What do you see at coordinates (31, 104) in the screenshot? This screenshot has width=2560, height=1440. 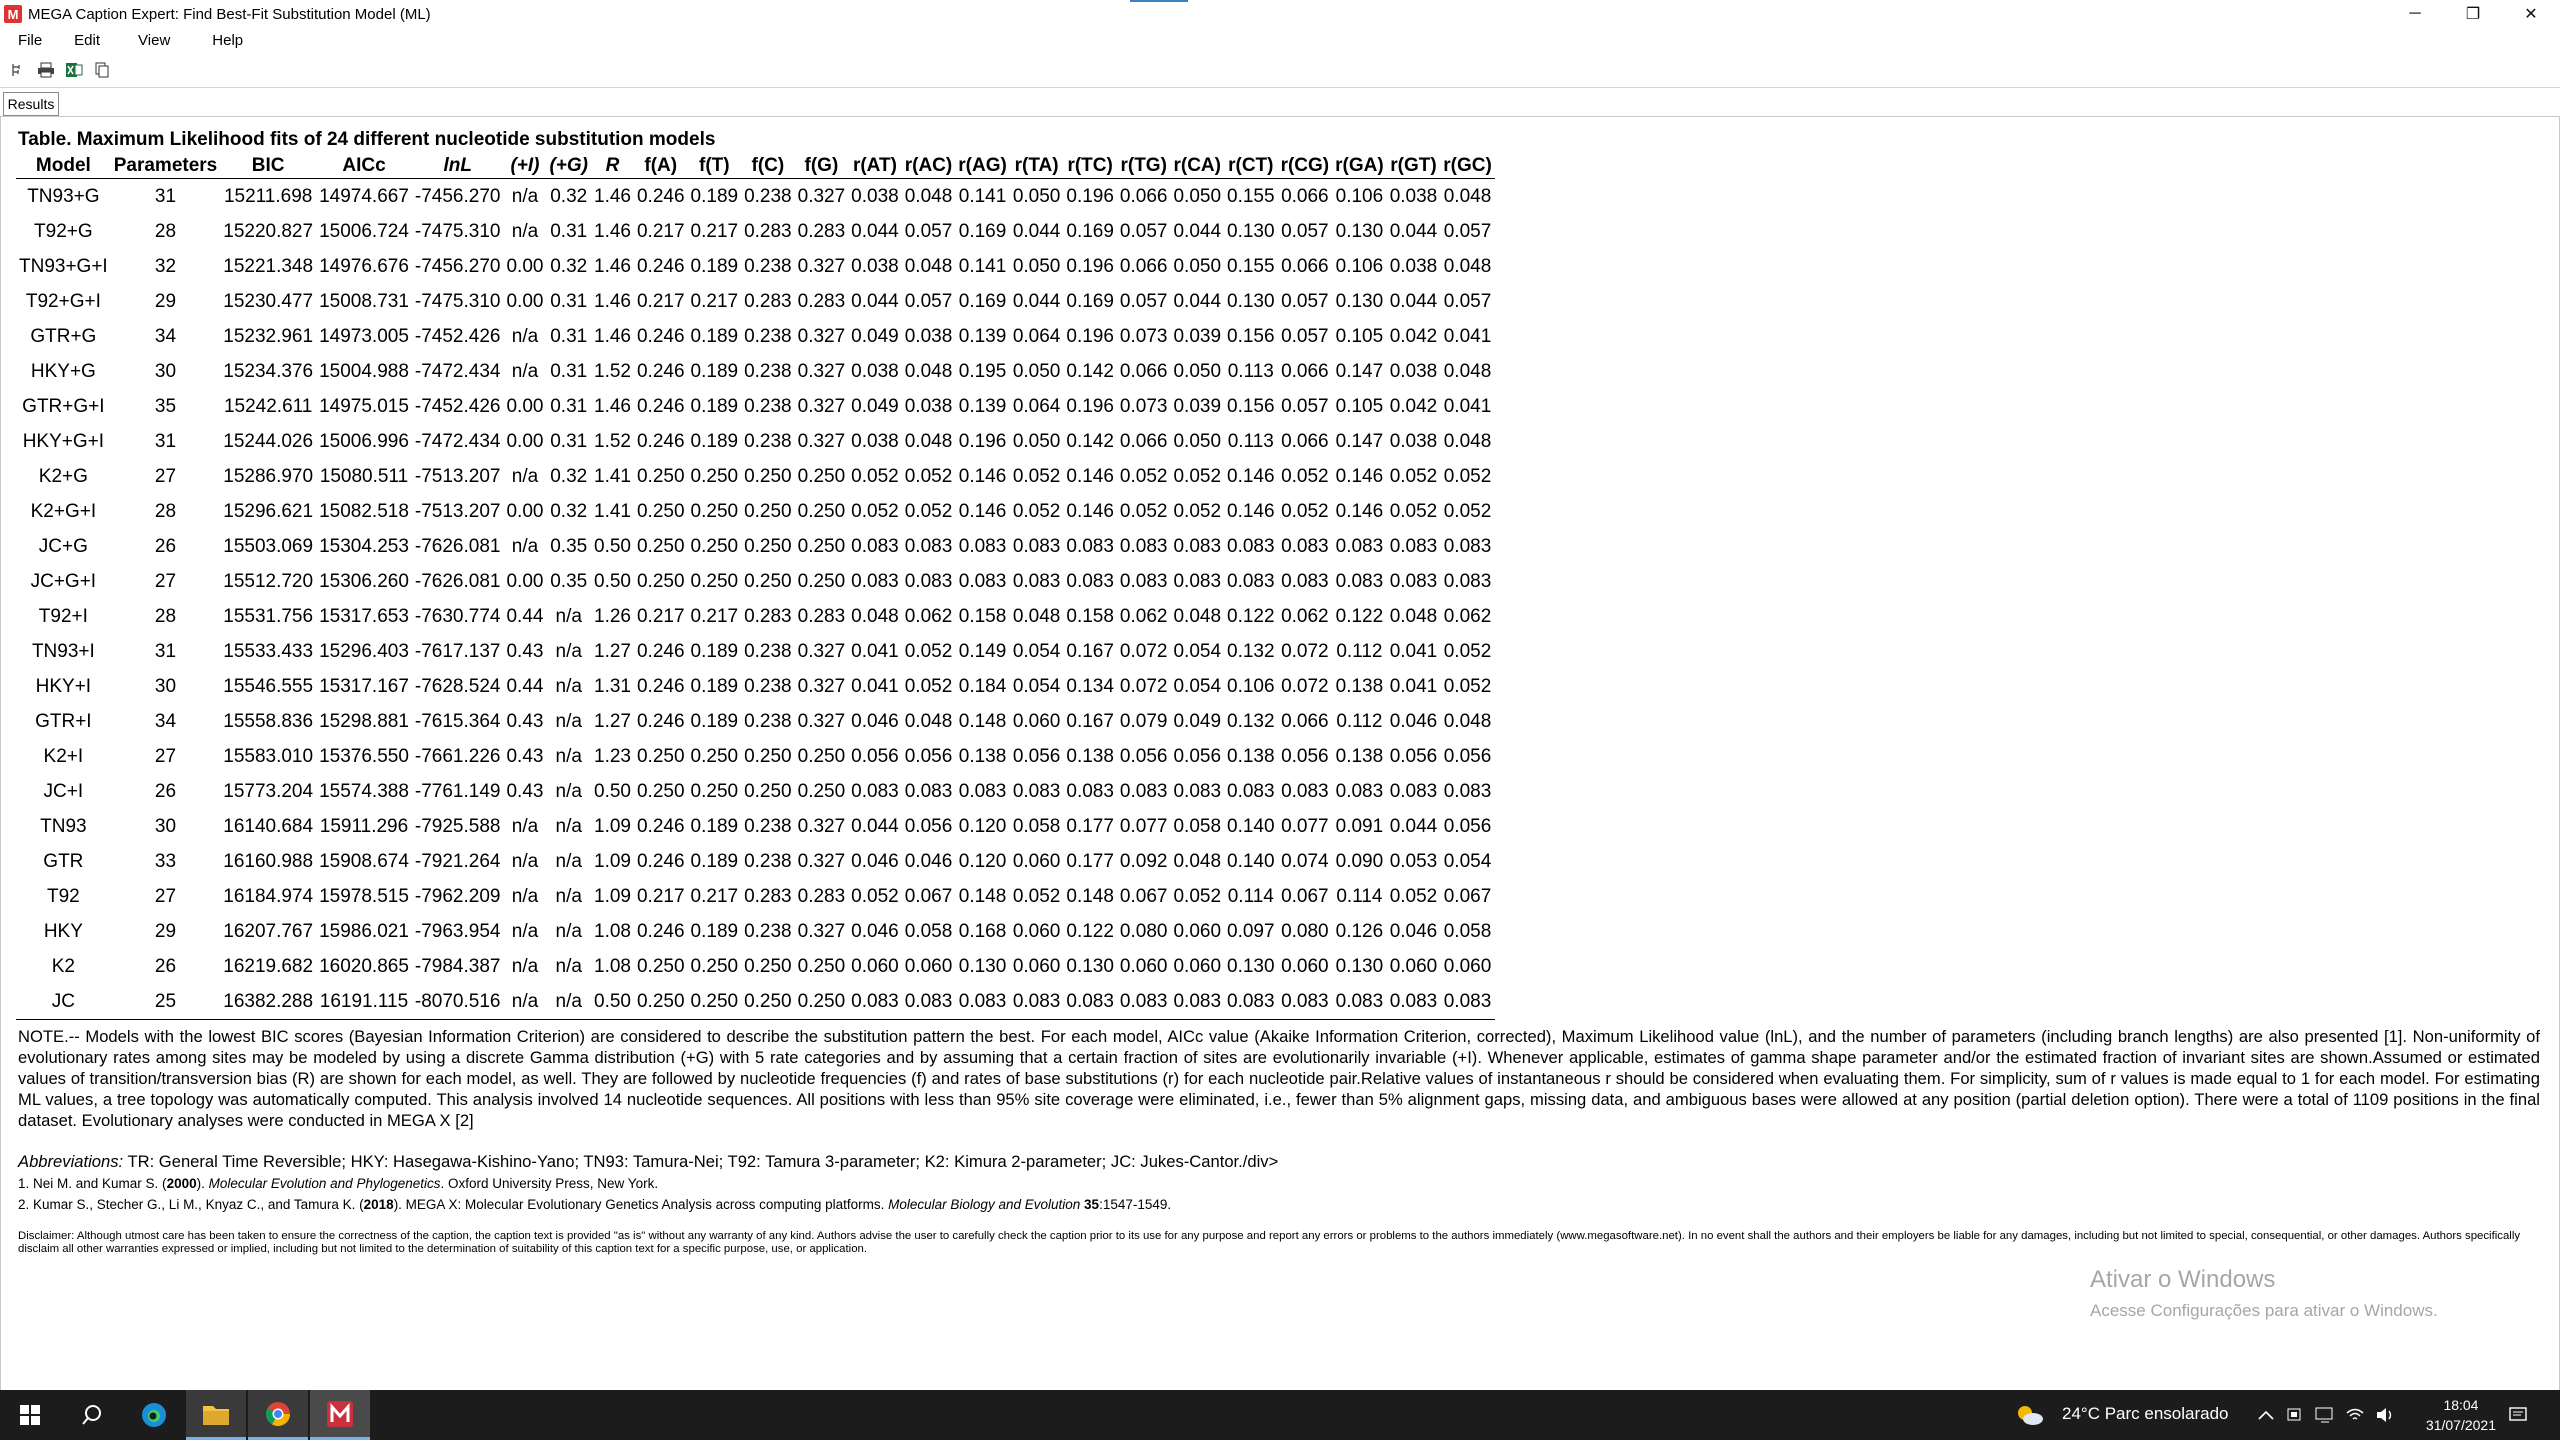 I see `tab-results: Results` at bounding box center [31, 104].